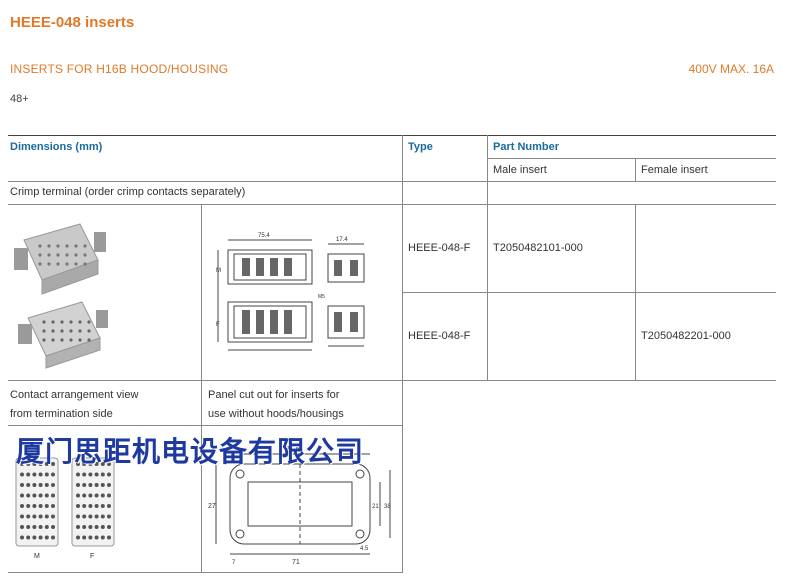 The width and height of the screenshot is (800, 578). Describe the element at coordinates (674, 170) in the screenshot. I see `header-female-insert: Female insert` at that location.